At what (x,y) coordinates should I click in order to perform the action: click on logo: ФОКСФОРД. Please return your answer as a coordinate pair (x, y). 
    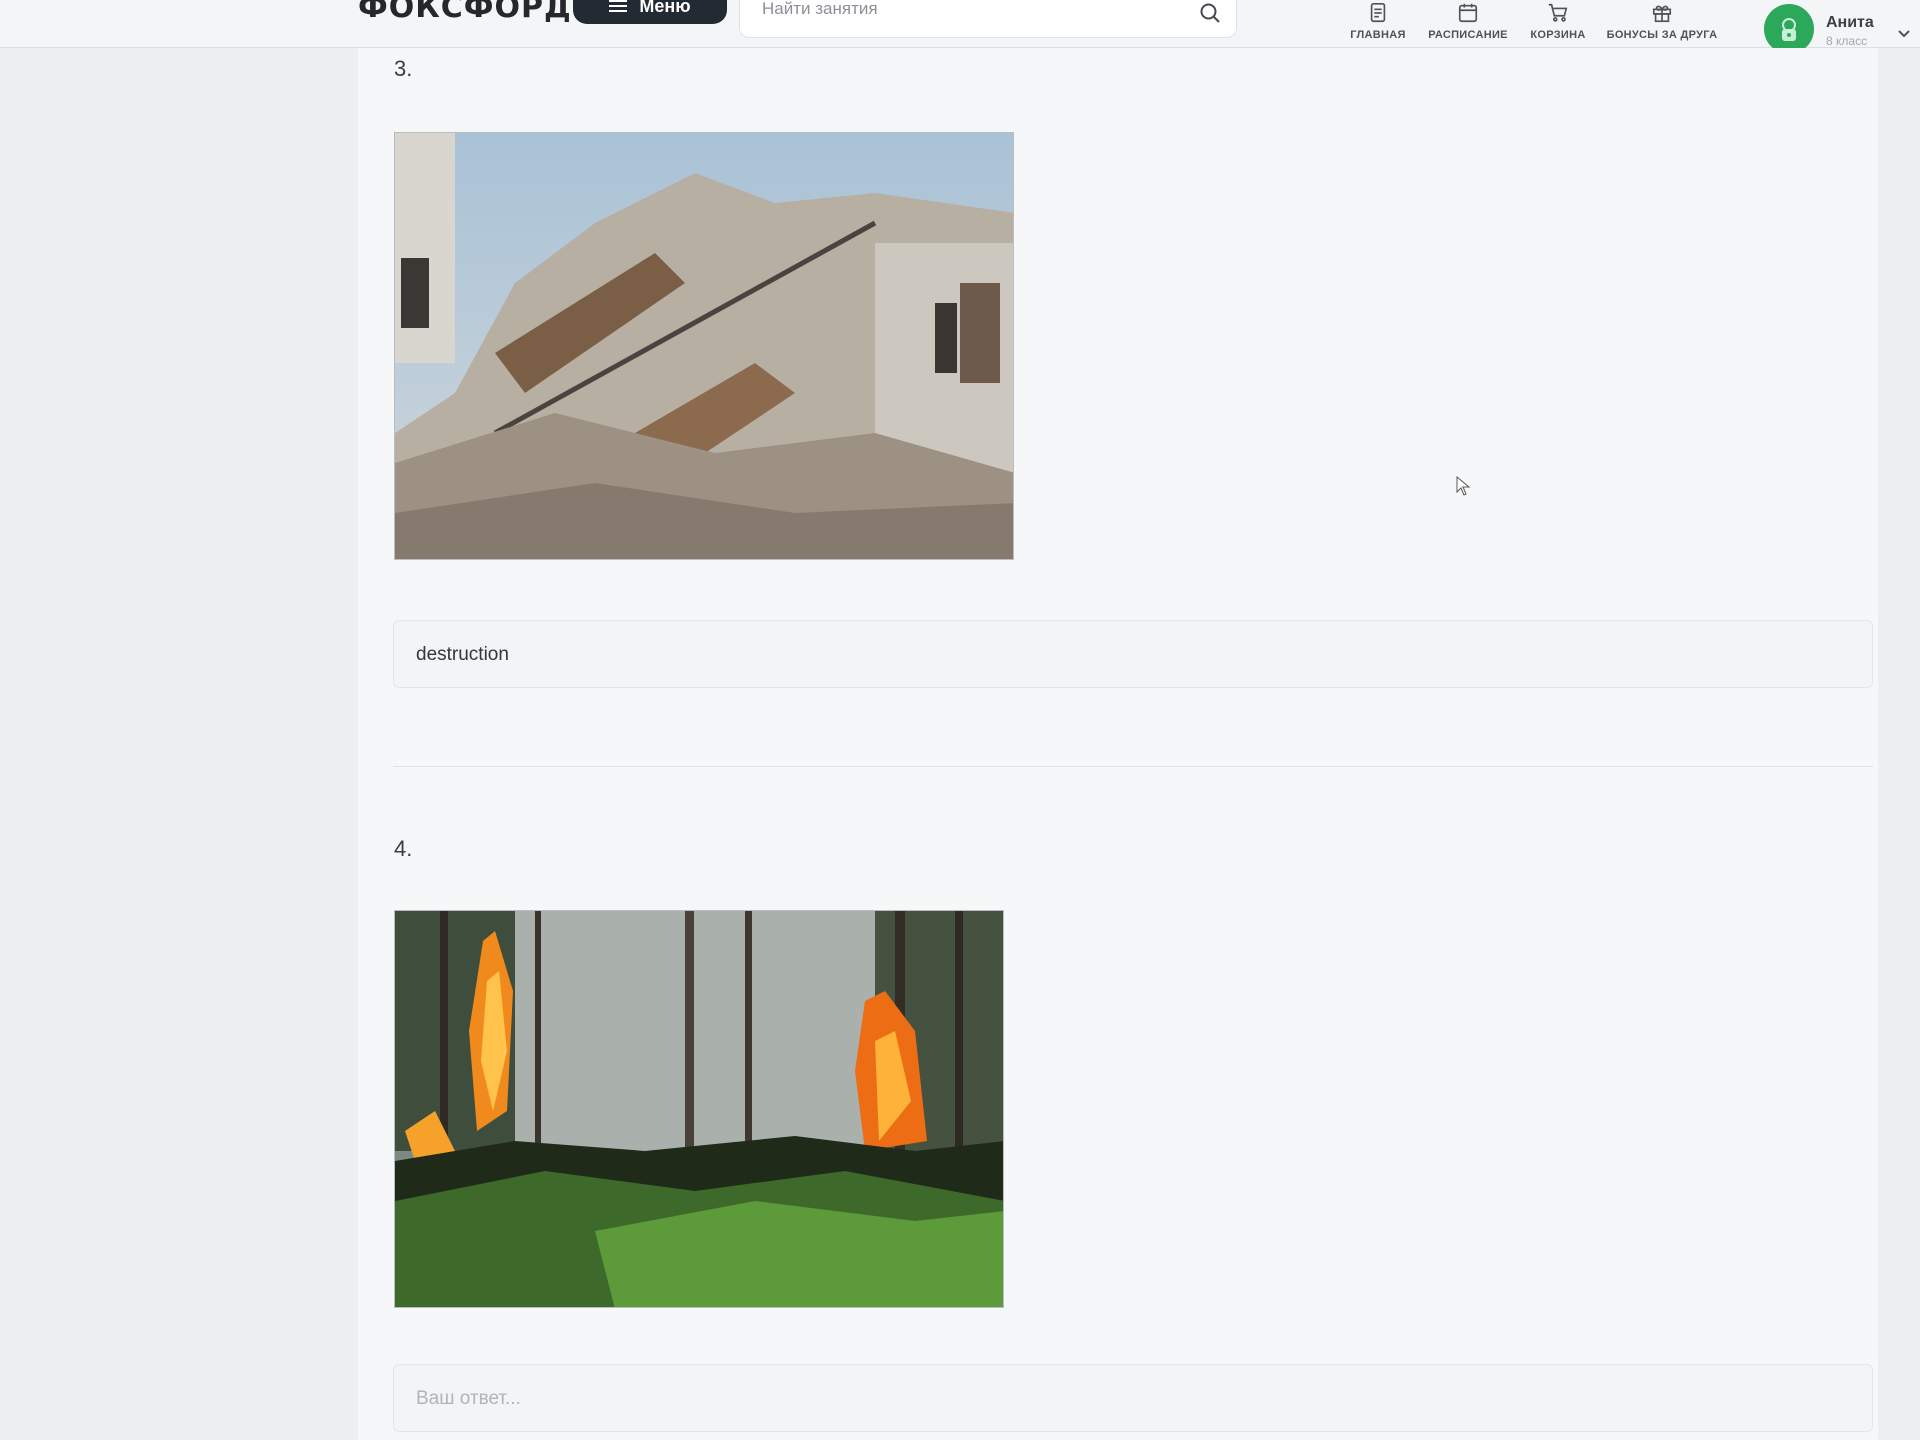
    Looking at the image, I should click on (465, 12).